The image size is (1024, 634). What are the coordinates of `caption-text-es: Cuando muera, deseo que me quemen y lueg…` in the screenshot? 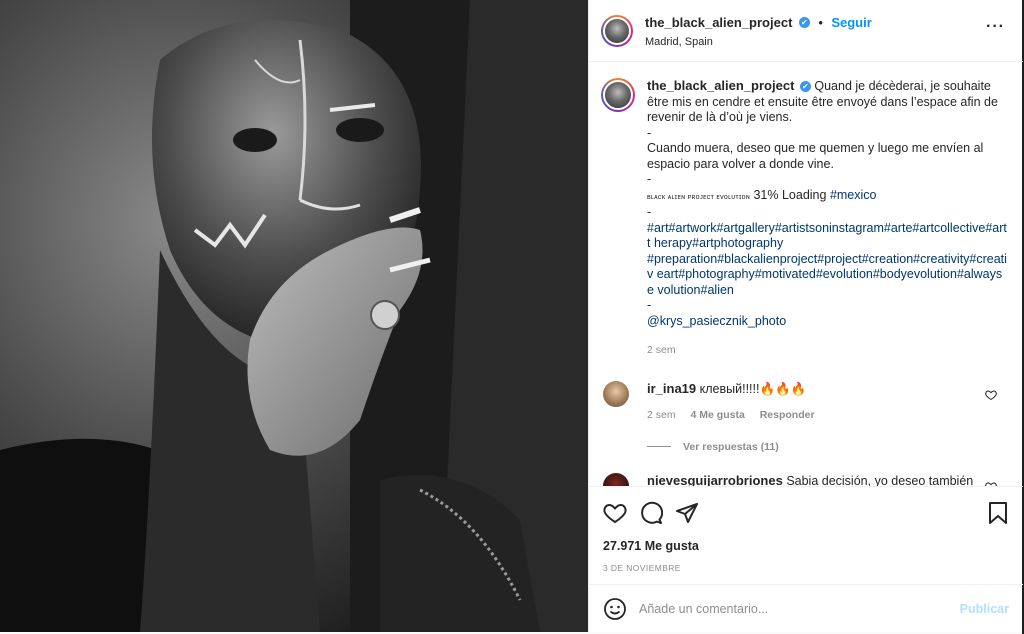 It's located at (815, 156).